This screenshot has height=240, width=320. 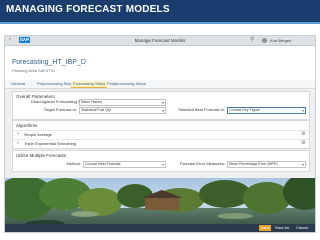 What do you see at coordinates (264, 40) in the screenshot?
I see `avatar` at bounding box center [264, 40].